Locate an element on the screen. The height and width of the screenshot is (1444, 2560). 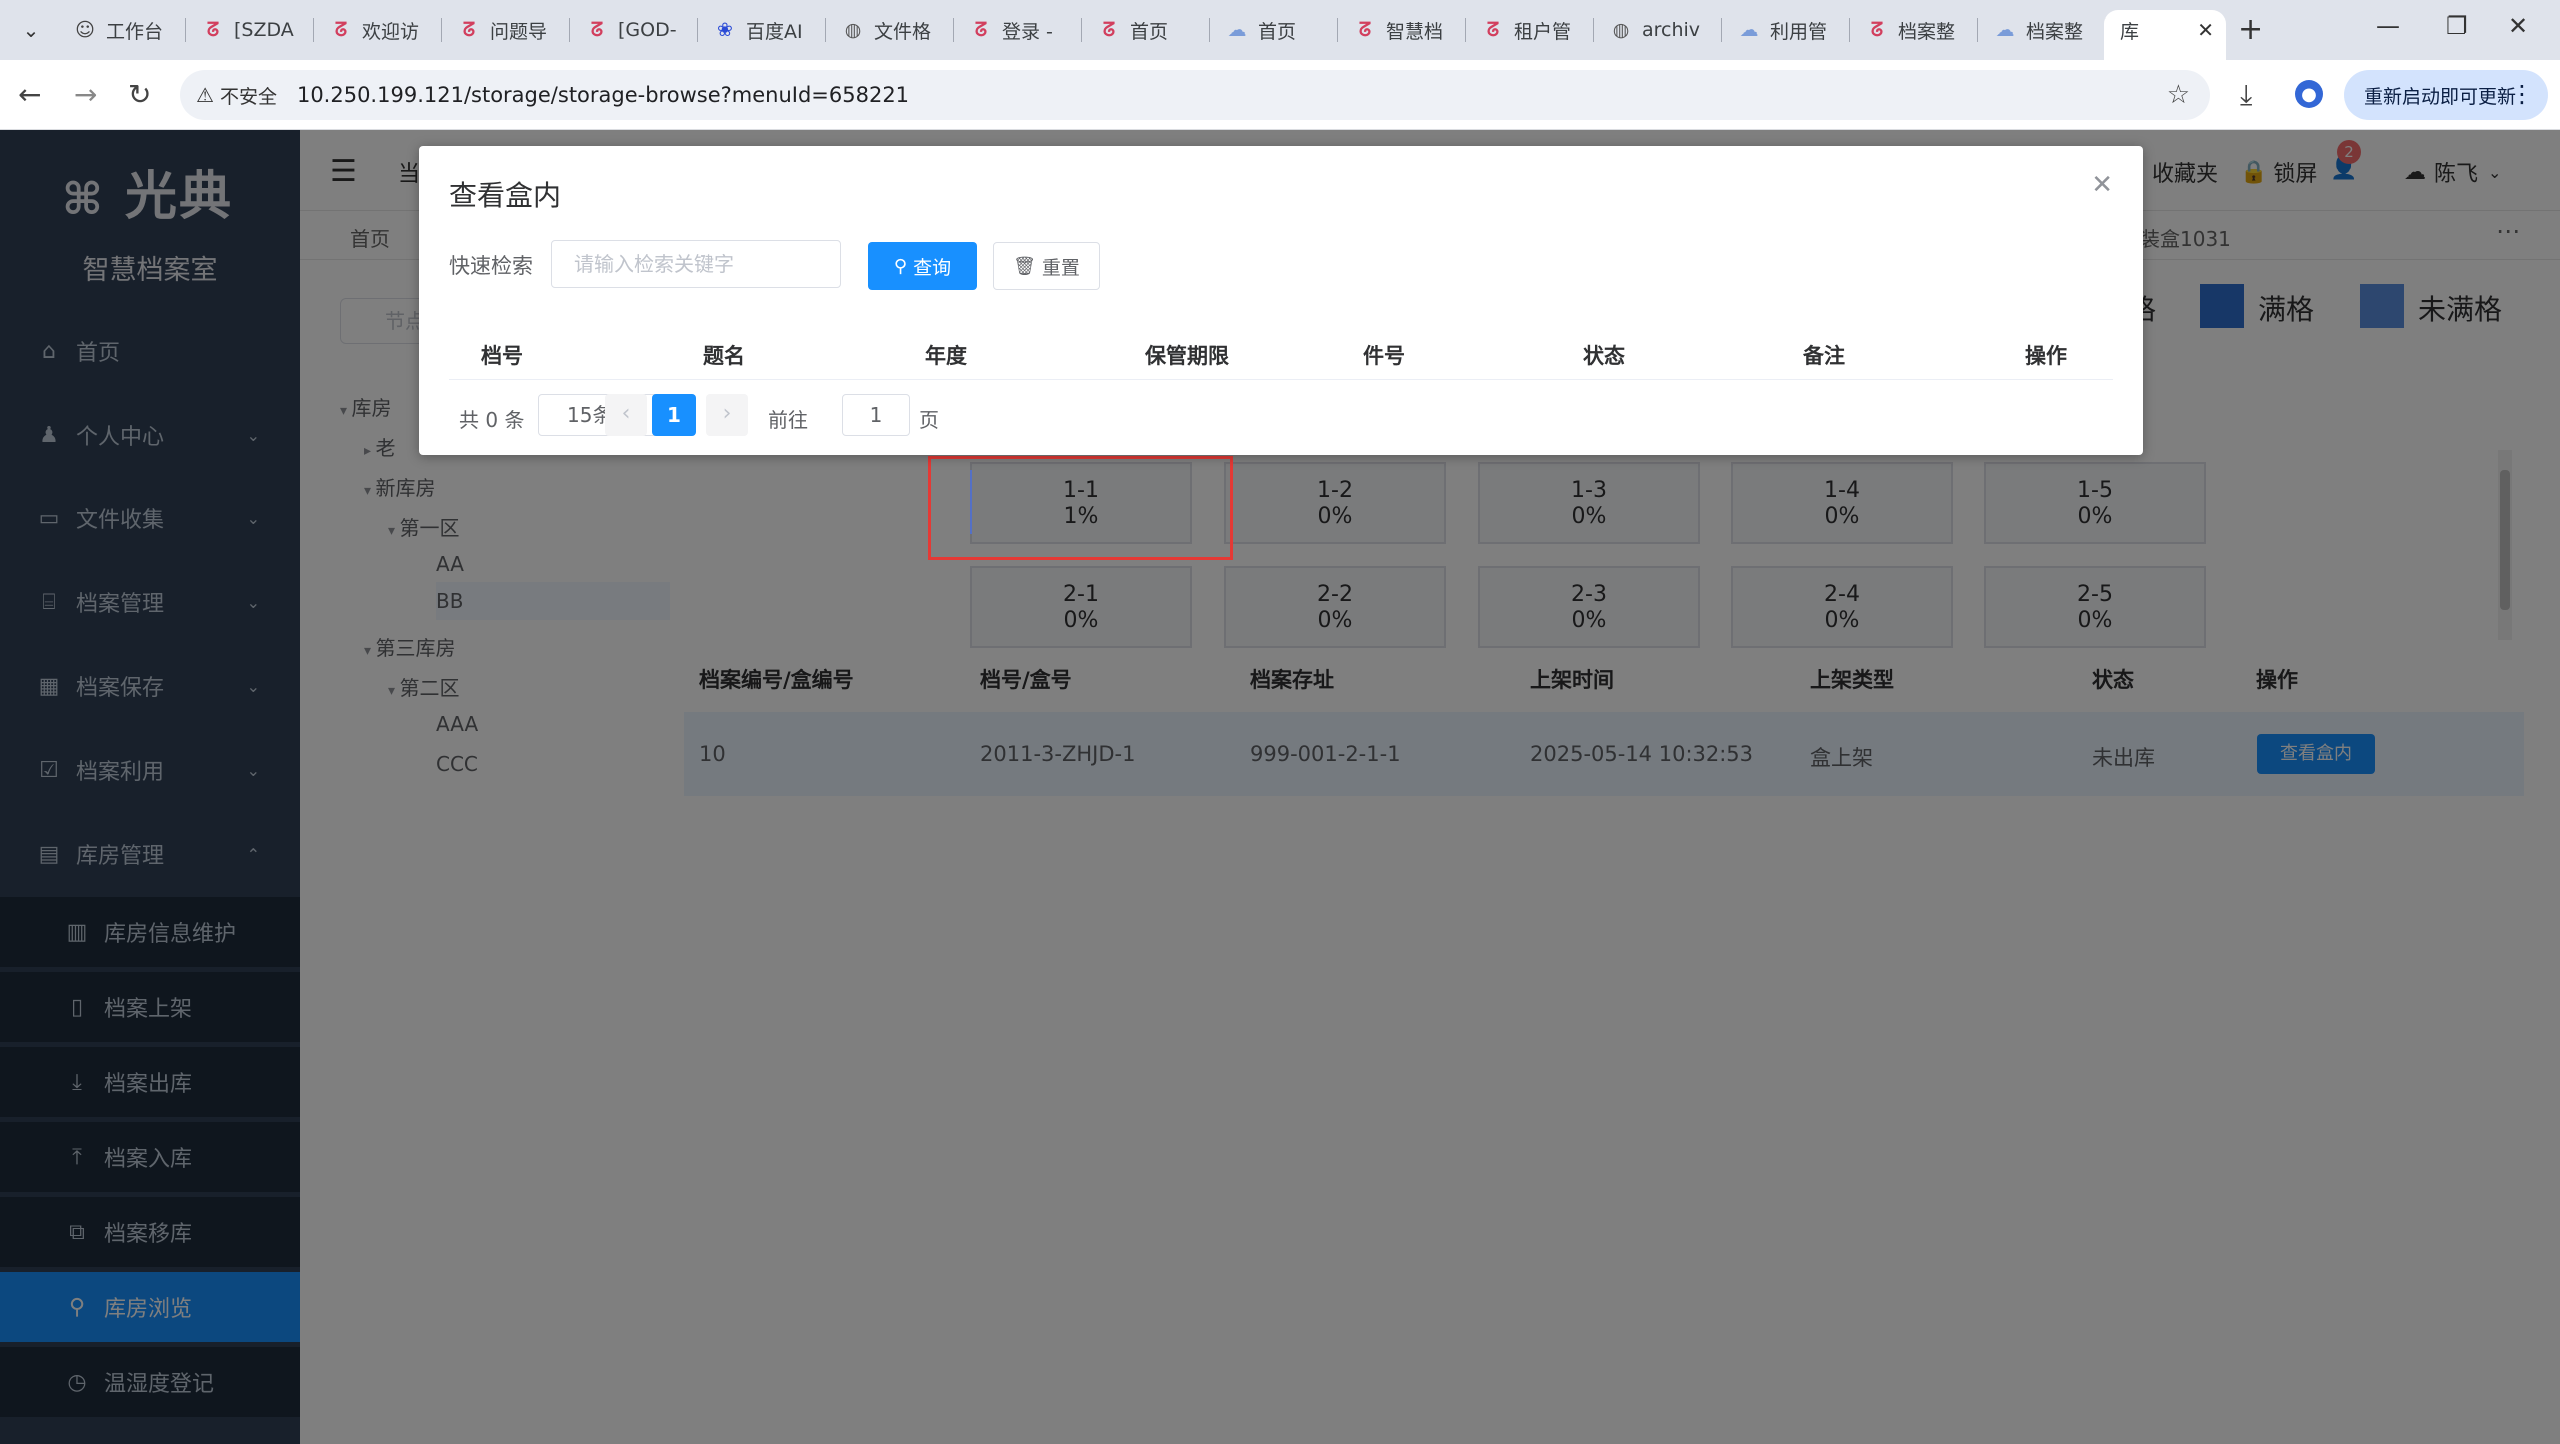
browser-tab: 库 ✕ is located at coordinates (2165, 35).